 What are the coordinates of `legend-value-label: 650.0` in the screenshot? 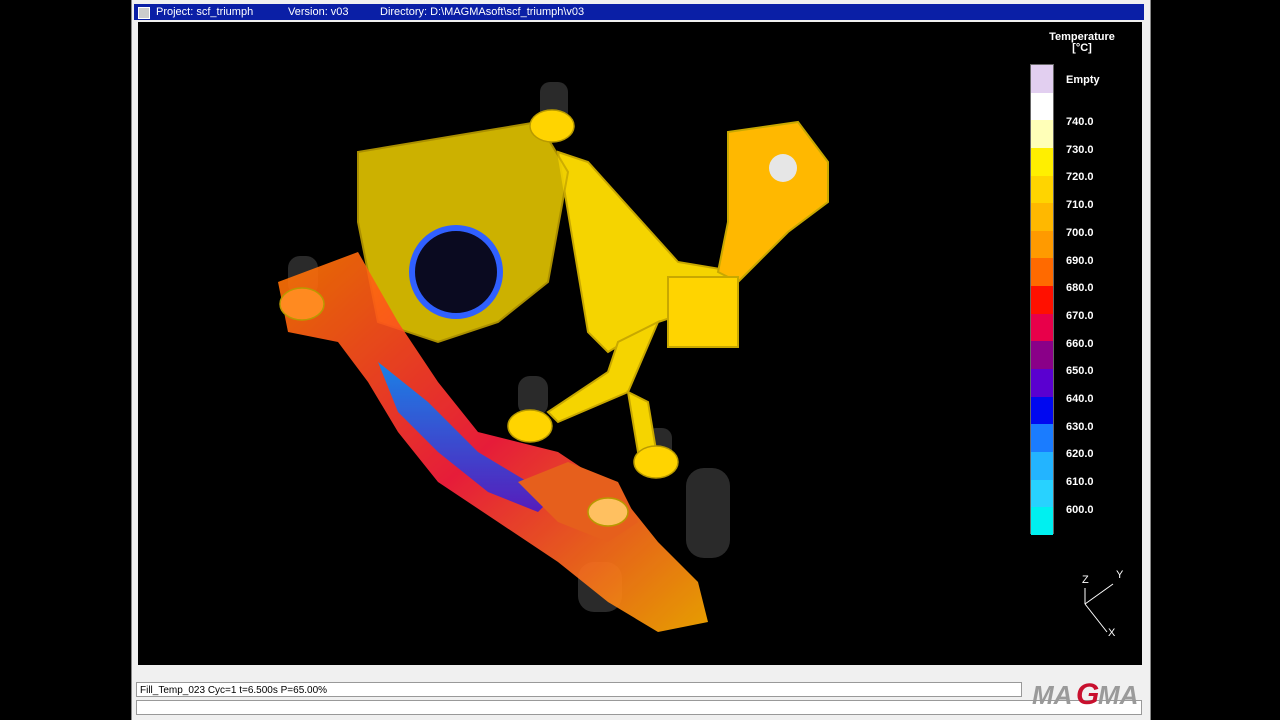 It's located at (1080, 371).